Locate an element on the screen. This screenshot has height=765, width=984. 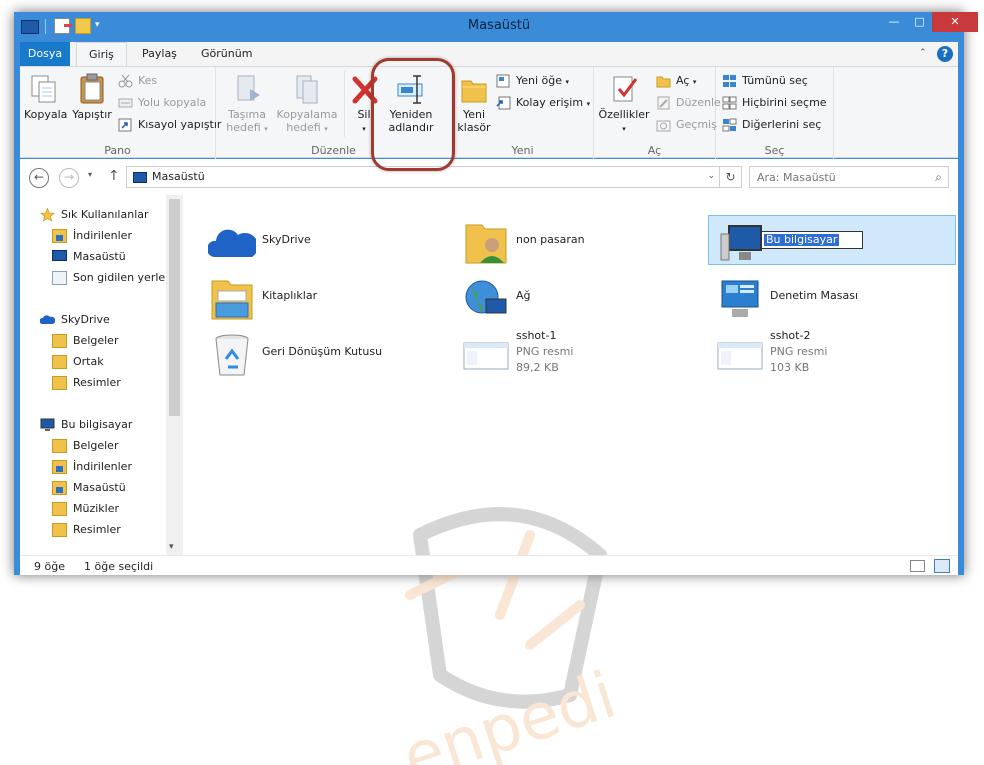
rename-selected-text: Bu bilgisayar is located at coordinates (802, 239).